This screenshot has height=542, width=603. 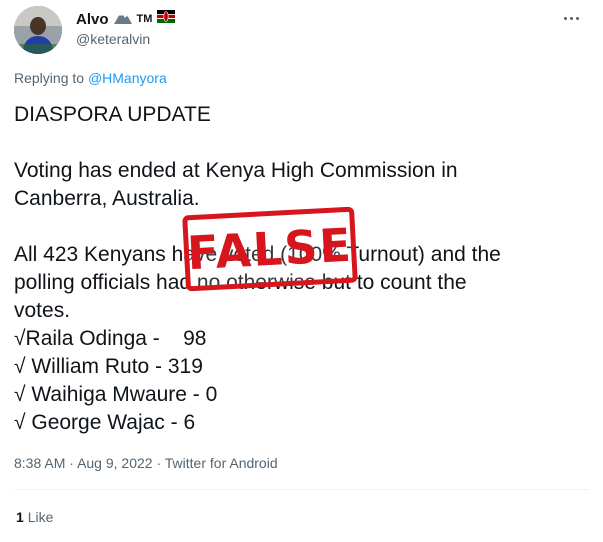 What do you see at coordinates (108, 366) in the screenshot?
I see `tweet-line: √ William Ruto - 319` at bounding box center [108, 366].